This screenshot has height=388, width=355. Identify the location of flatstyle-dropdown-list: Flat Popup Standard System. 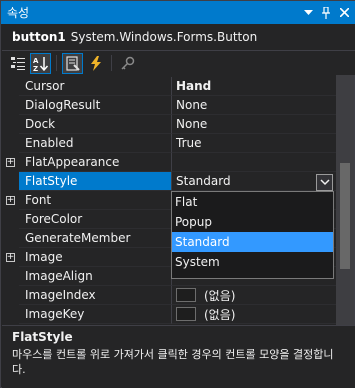
(252, 235).